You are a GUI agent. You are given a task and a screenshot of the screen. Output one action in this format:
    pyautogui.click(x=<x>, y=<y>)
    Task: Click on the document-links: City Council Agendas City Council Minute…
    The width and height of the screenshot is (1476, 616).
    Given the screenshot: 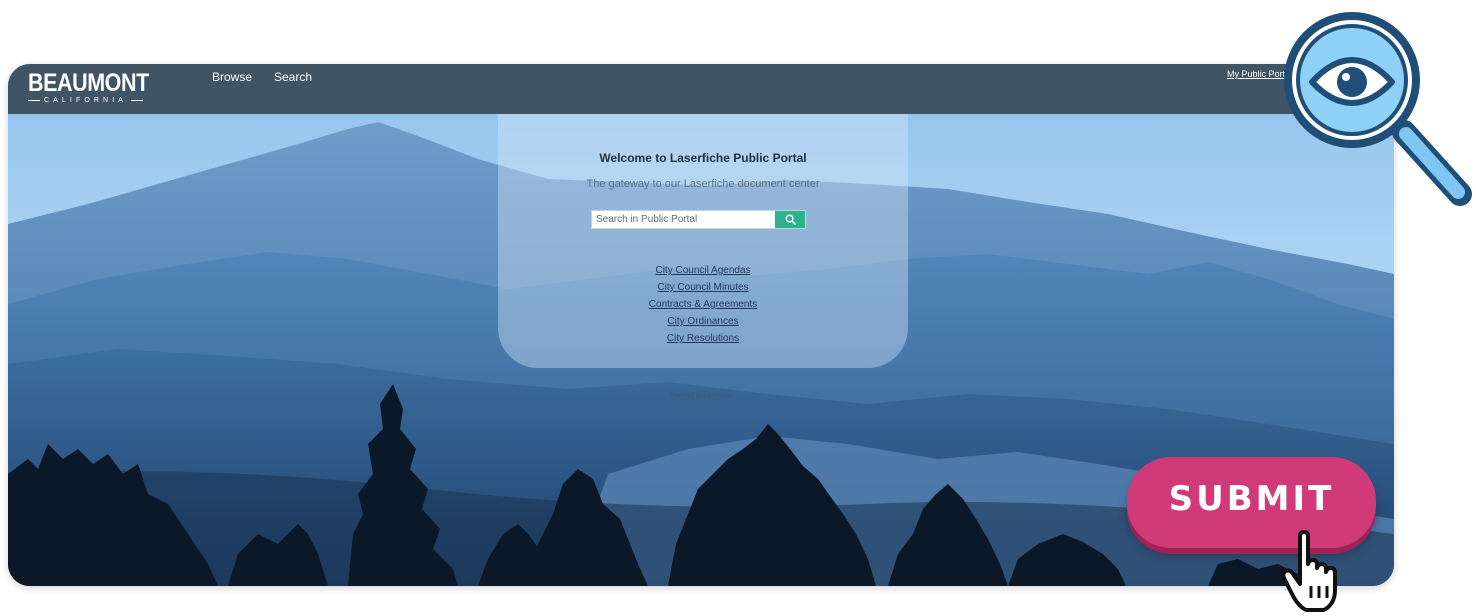 What is the action you would take?
    pyautogui.click(x=703, y=304)
    